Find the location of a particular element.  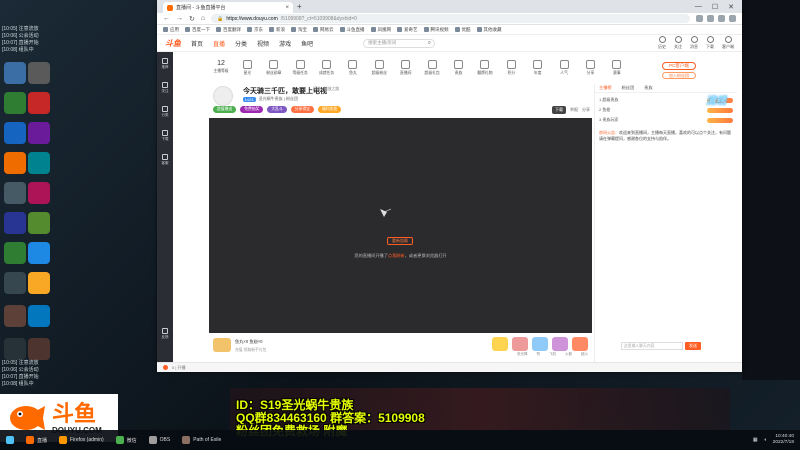

close-tab-icon: × is located at coordinates (287, 8).